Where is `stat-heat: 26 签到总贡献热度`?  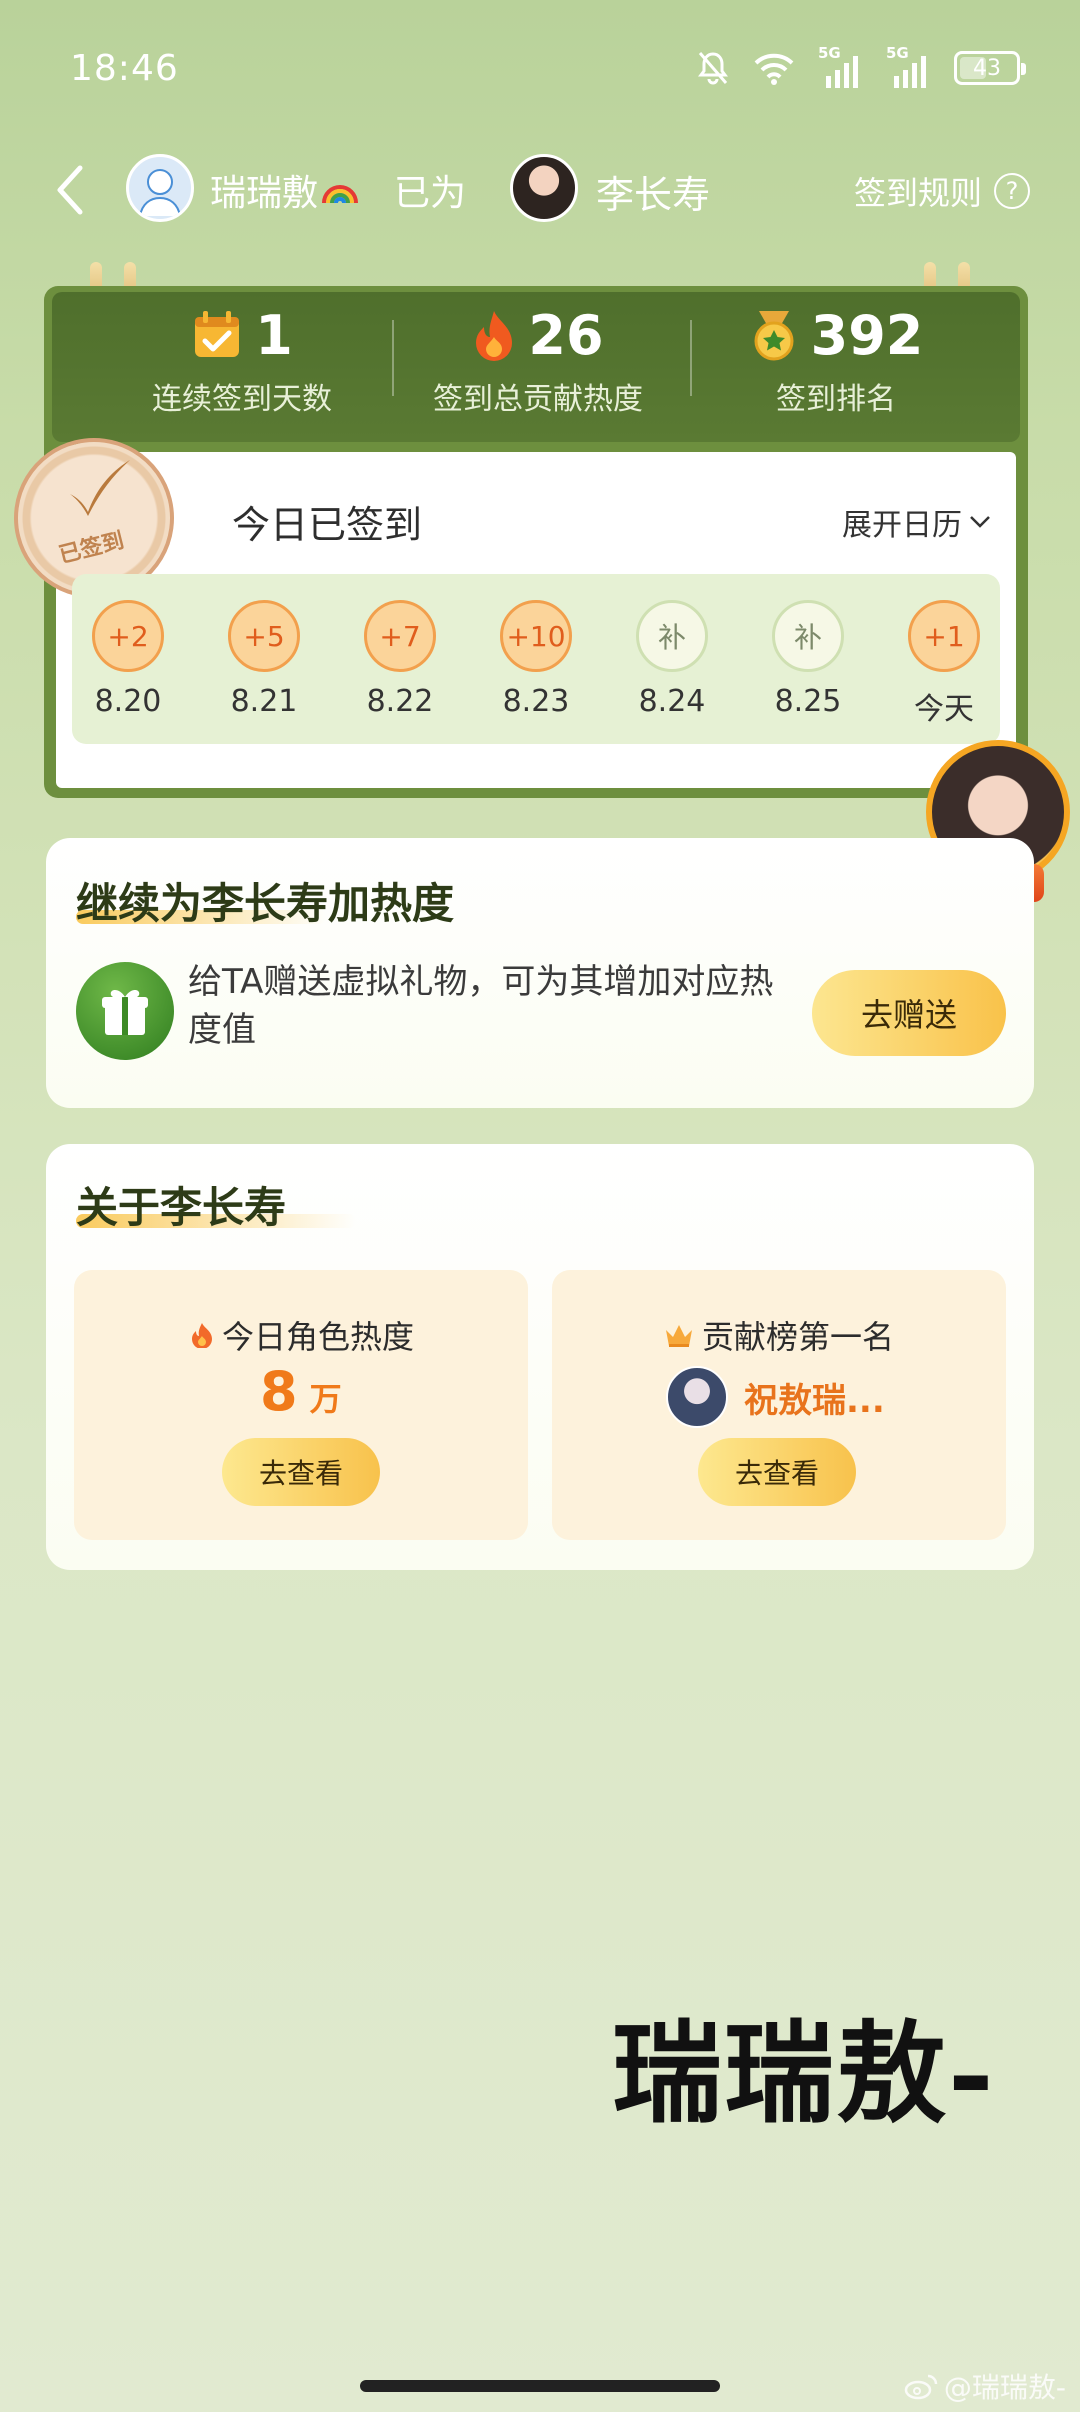 stat-heat: 26 签到总贡献热度 is located at coordinates (538, 359).